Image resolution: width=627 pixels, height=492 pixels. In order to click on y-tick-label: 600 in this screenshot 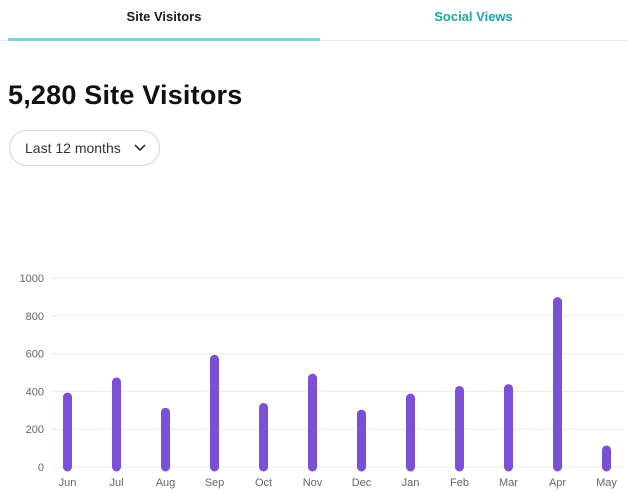, I will do `click(35, 355)`.